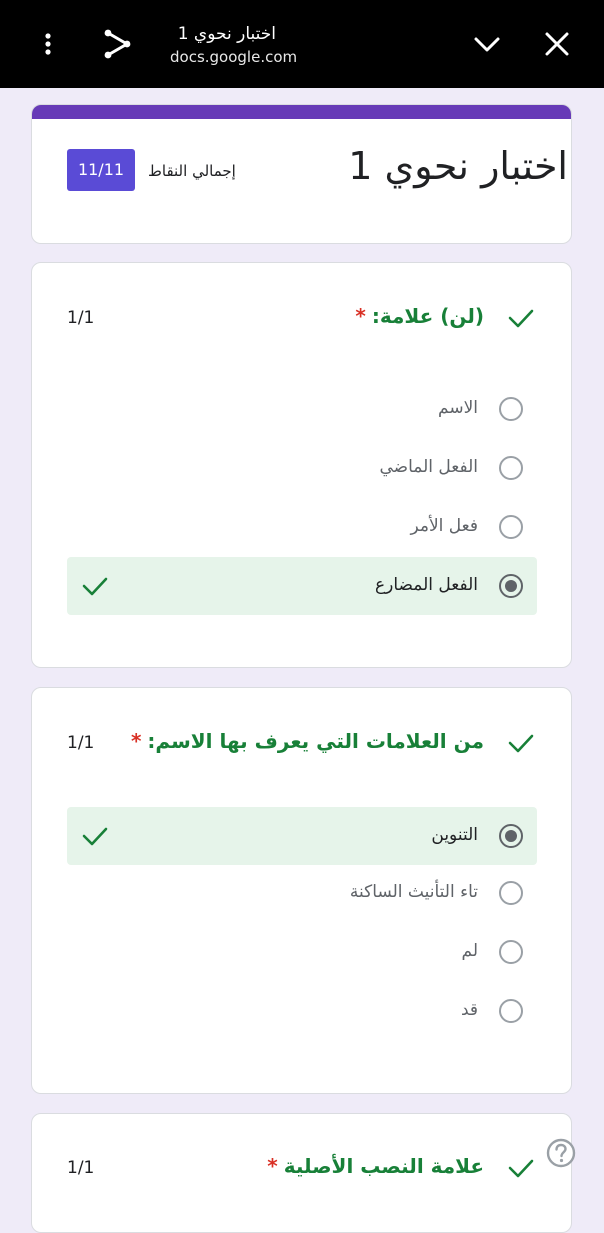 This screenshot has width=604, height=1233. What do you see at coordinates (561, 1153) in the screenshot?
I see `help-icon` at bounding box center [561, 1153].